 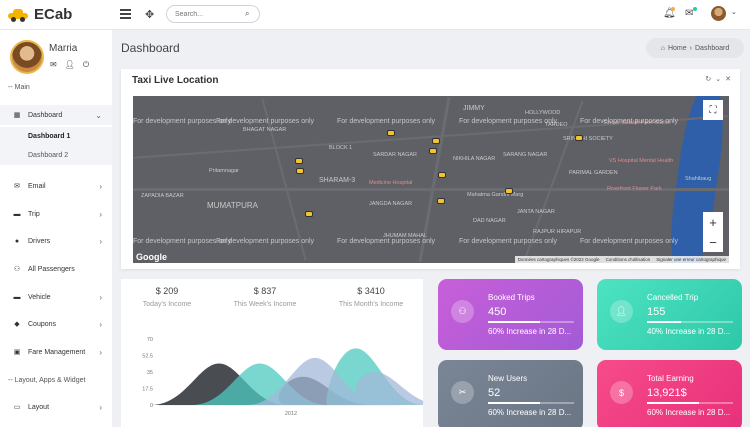 What do you see at coordinates (265, 297) in the screenshot?
I see `income-week: $ 837 This Week's Income` at bounding box center [265, 297].